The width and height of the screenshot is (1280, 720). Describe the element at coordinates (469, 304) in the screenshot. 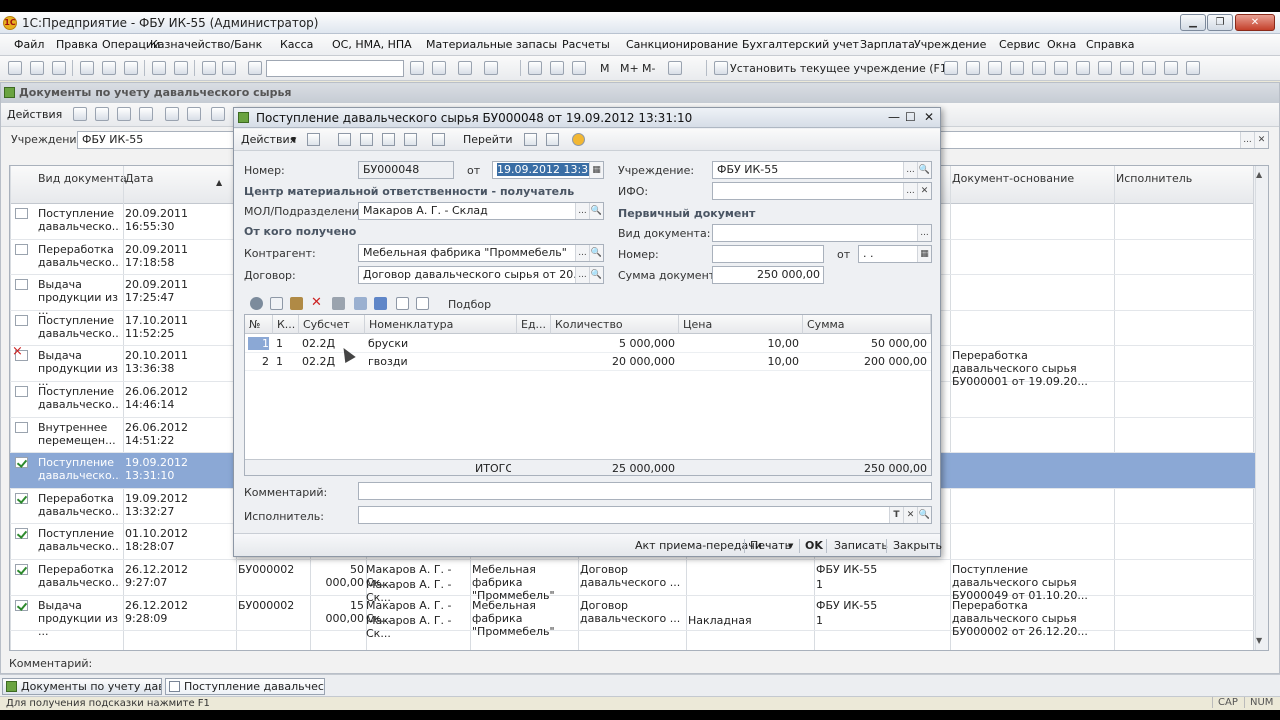

I see `pick-button: Подбор` at that location.